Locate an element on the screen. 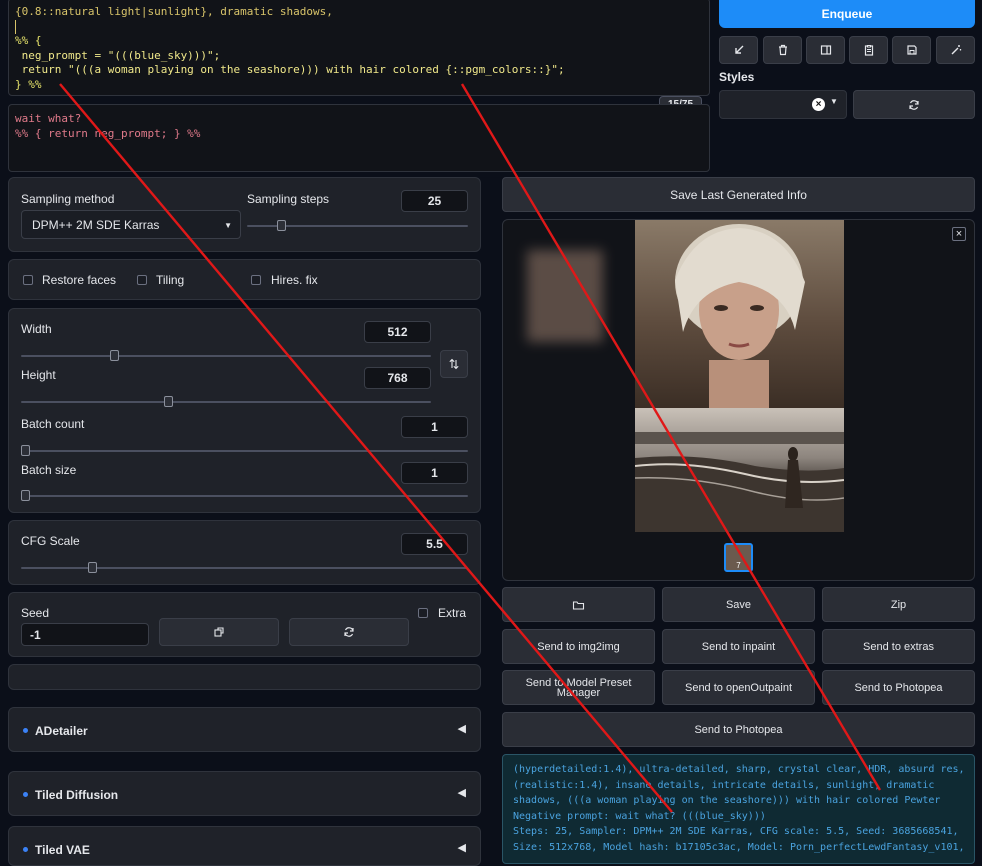 Image resolution: width=982 pixels, height=866 pixels. negative-line-1: wait what? is located at coordinates (48, 118).